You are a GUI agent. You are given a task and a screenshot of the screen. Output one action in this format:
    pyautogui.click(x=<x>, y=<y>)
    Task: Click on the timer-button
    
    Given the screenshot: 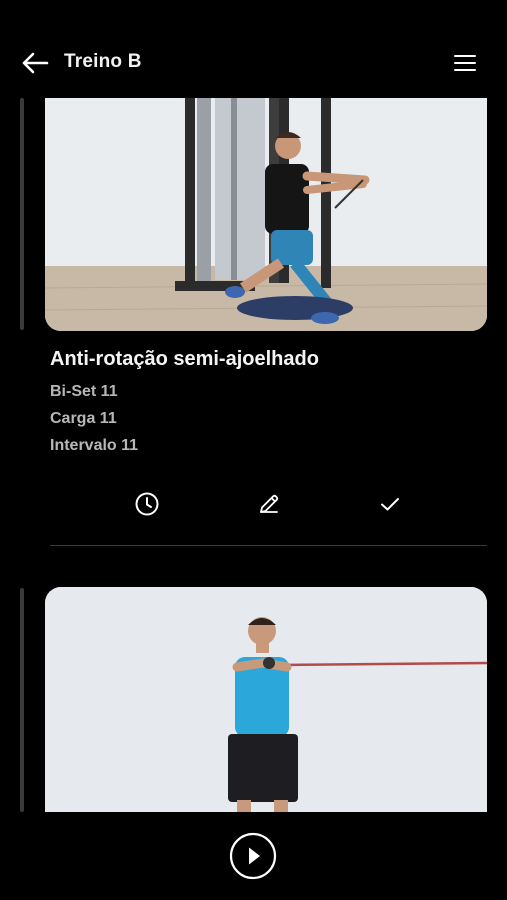 What is the action you would take?
    pyautogui.click(x=147, y=504)
    